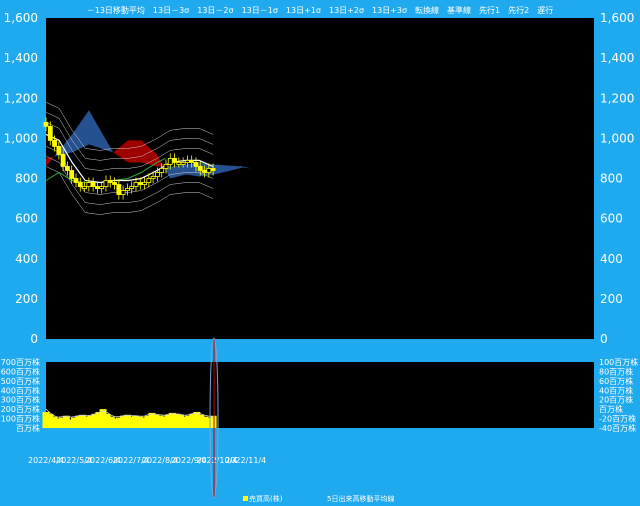 The height and width of the screenshot is (506, 640). What do you see at coordinates (21, 18) in the screenshot?
I see `y-tick-left: 1,600` at bounding box center [21, 18].